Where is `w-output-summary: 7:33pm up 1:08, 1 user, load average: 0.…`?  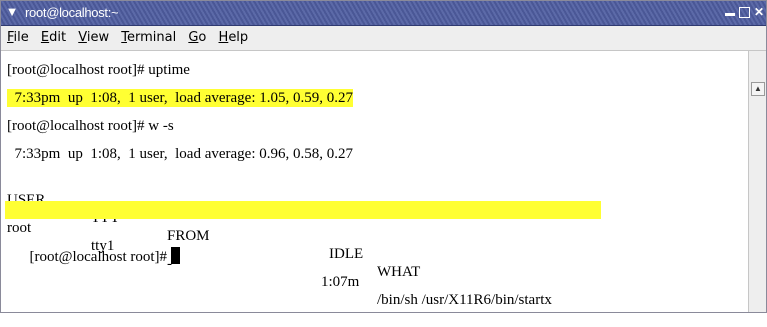 w-output-summary: 7:33pm up 1:08, 1 user, load average: 0.… is located at coordinates (180, 154).